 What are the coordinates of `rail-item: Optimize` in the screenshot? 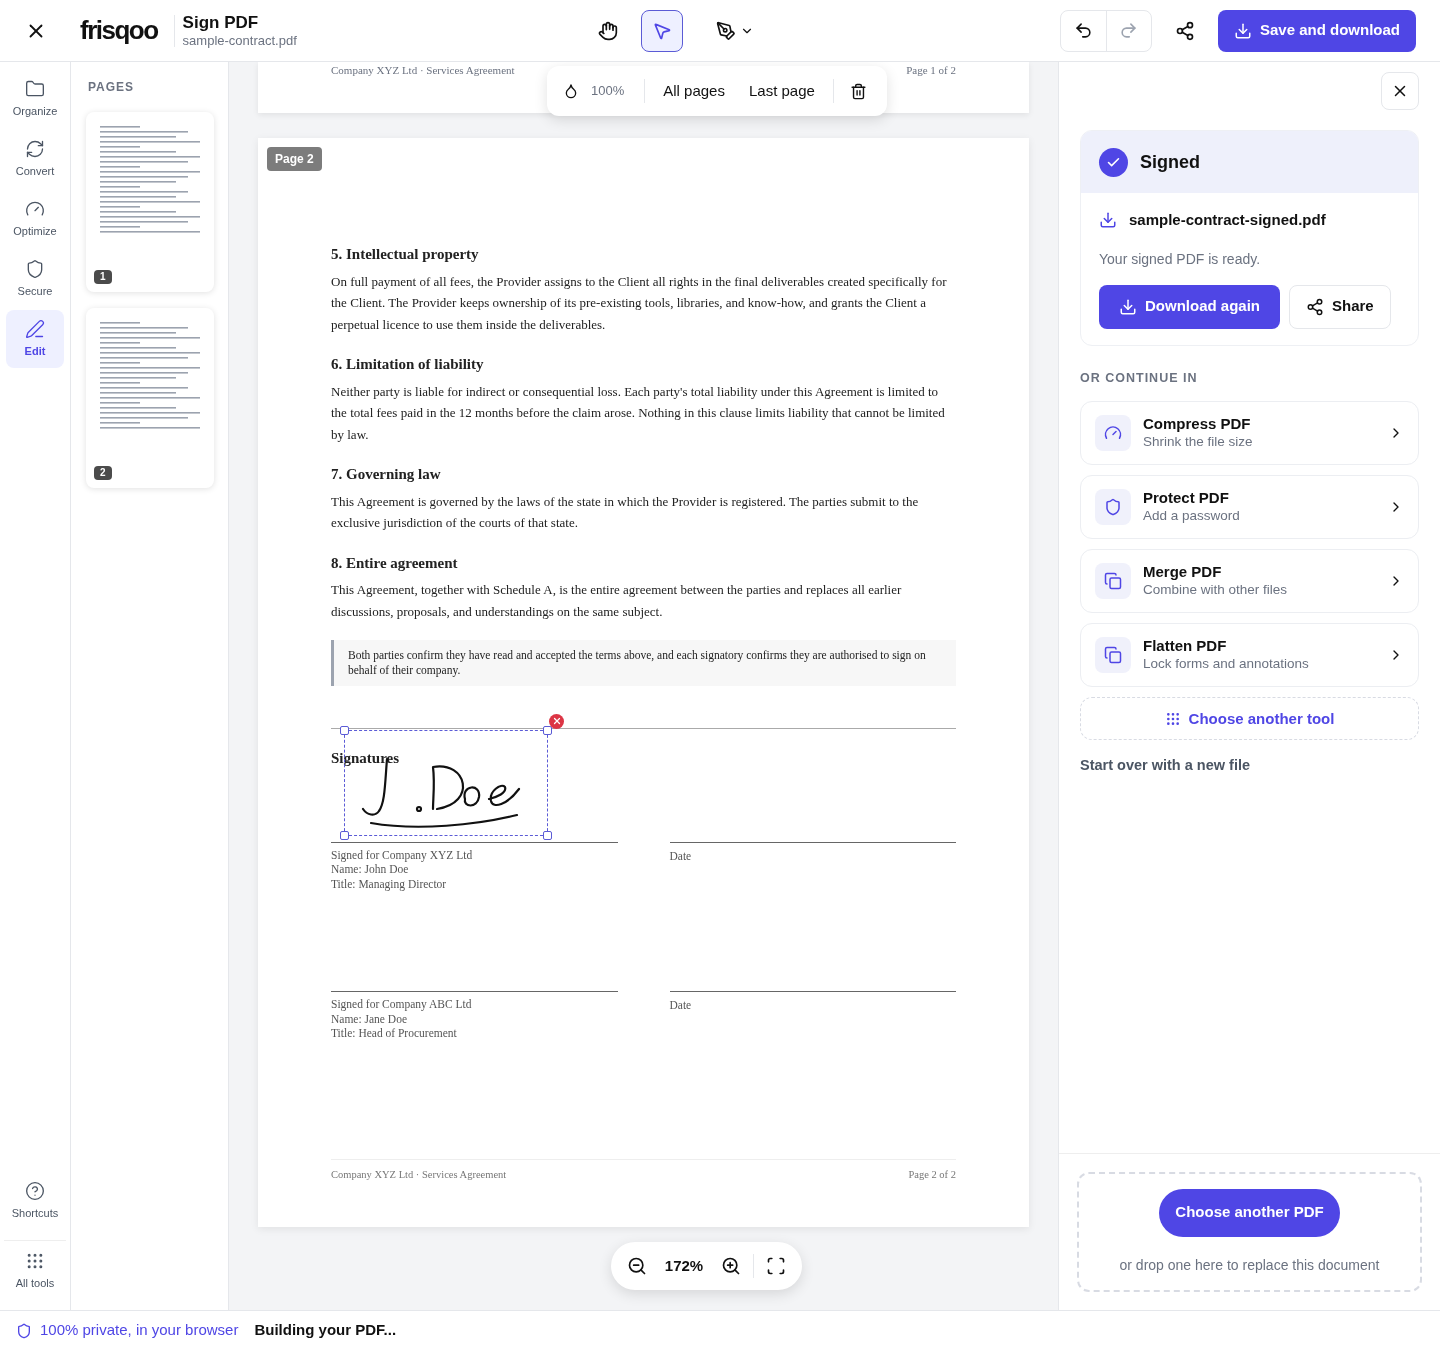 It's located at (35, 219).